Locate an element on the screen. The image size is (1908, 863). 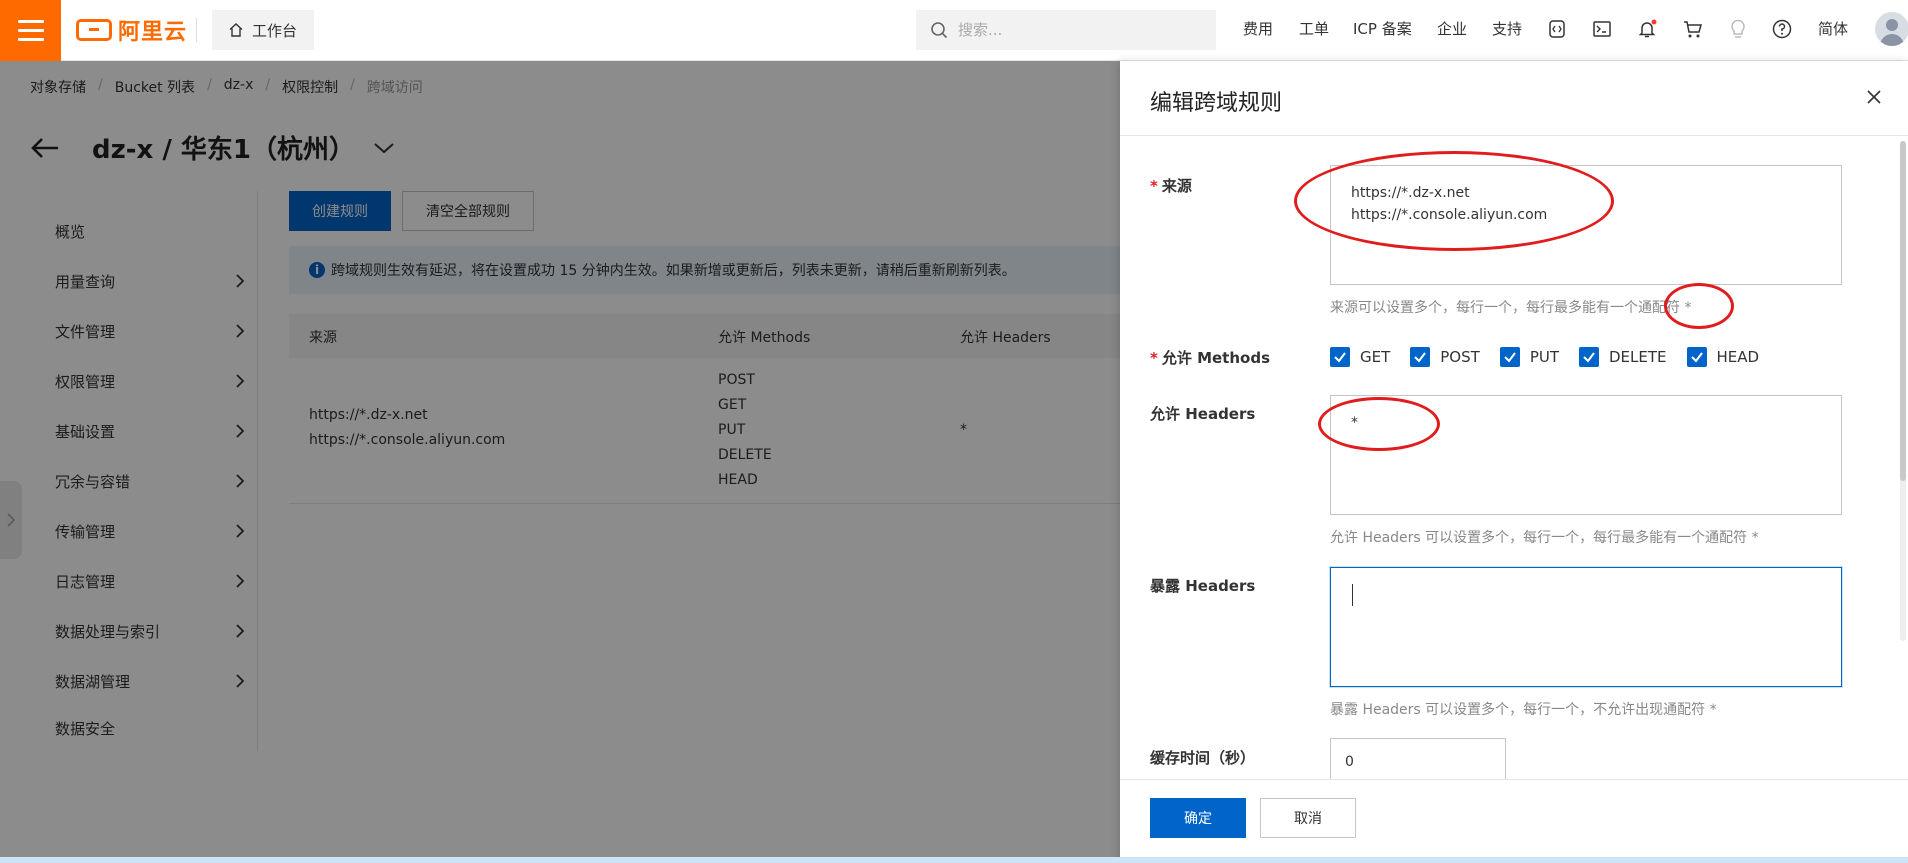
help-icon is located at coordinates (1782, 29).